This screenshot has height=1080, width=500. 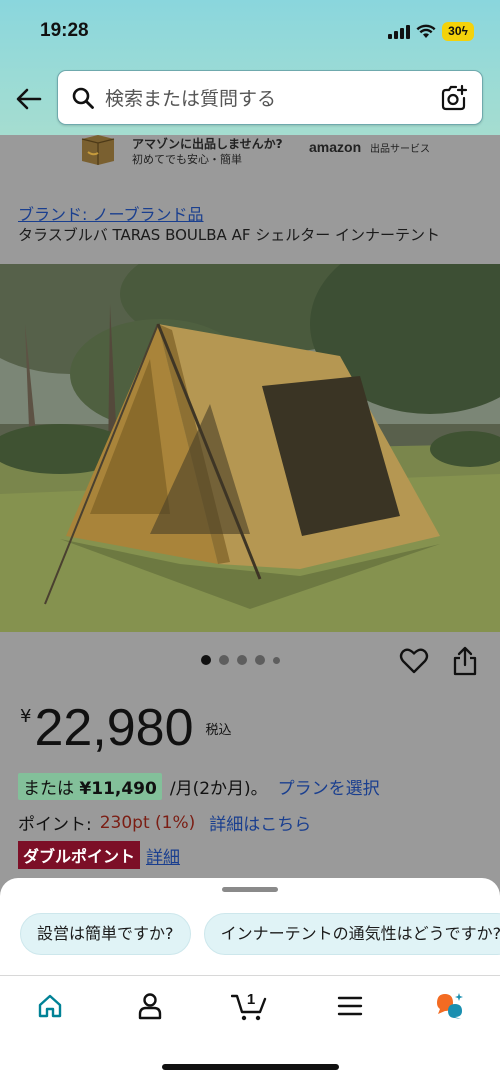 I want to click on double-point-details-link: 詳細, so click(x=163, y=855).